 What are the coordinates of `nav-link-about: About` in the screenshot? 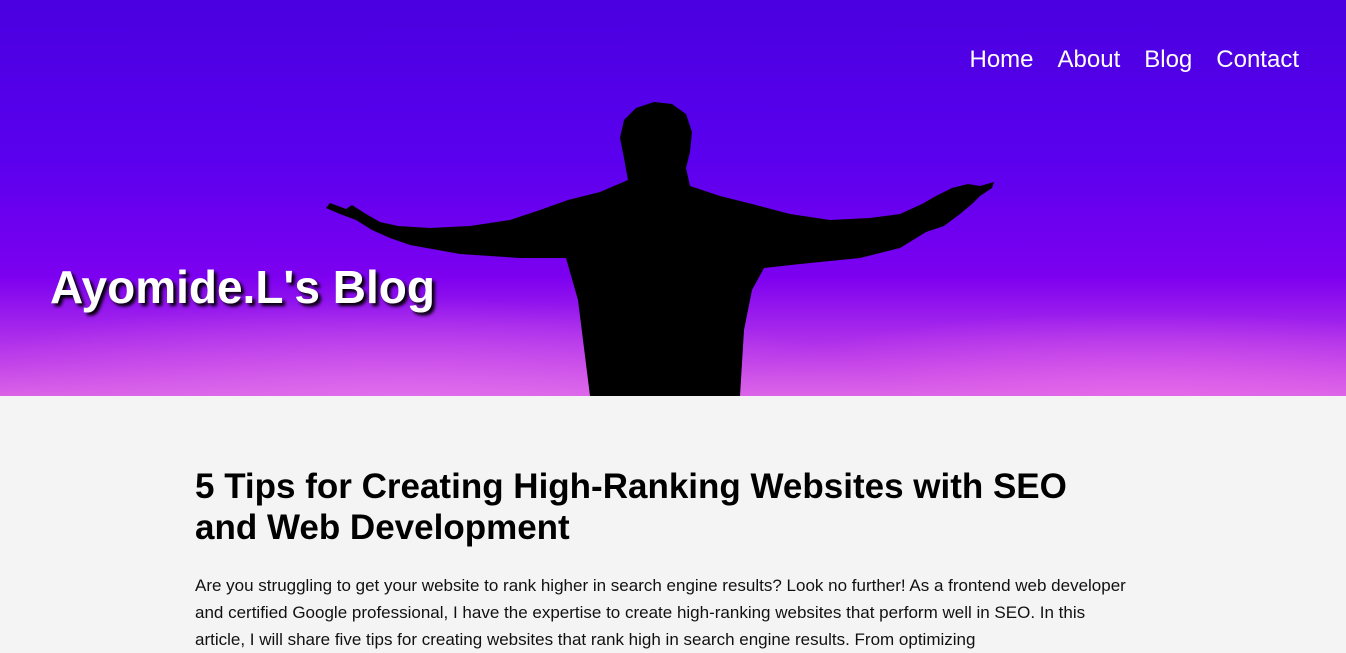 It's located at (1089, 60).